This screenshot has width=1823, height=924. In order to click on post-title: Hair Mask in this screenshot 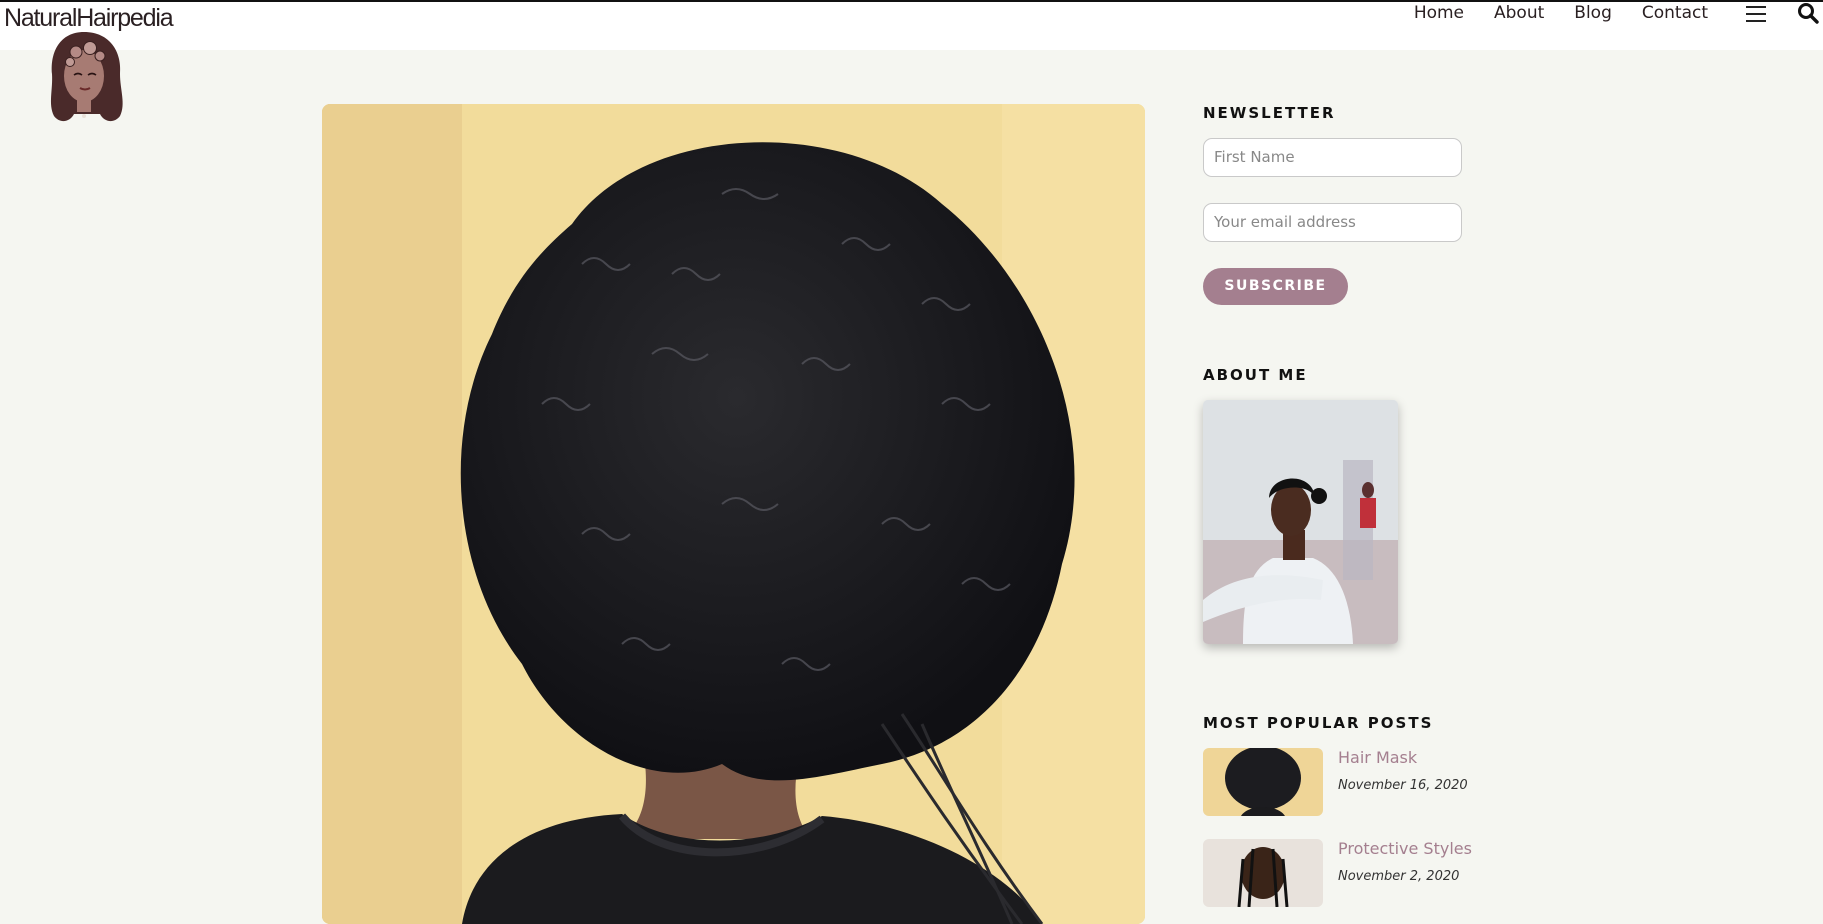, I will do `click(1377, 757)`.